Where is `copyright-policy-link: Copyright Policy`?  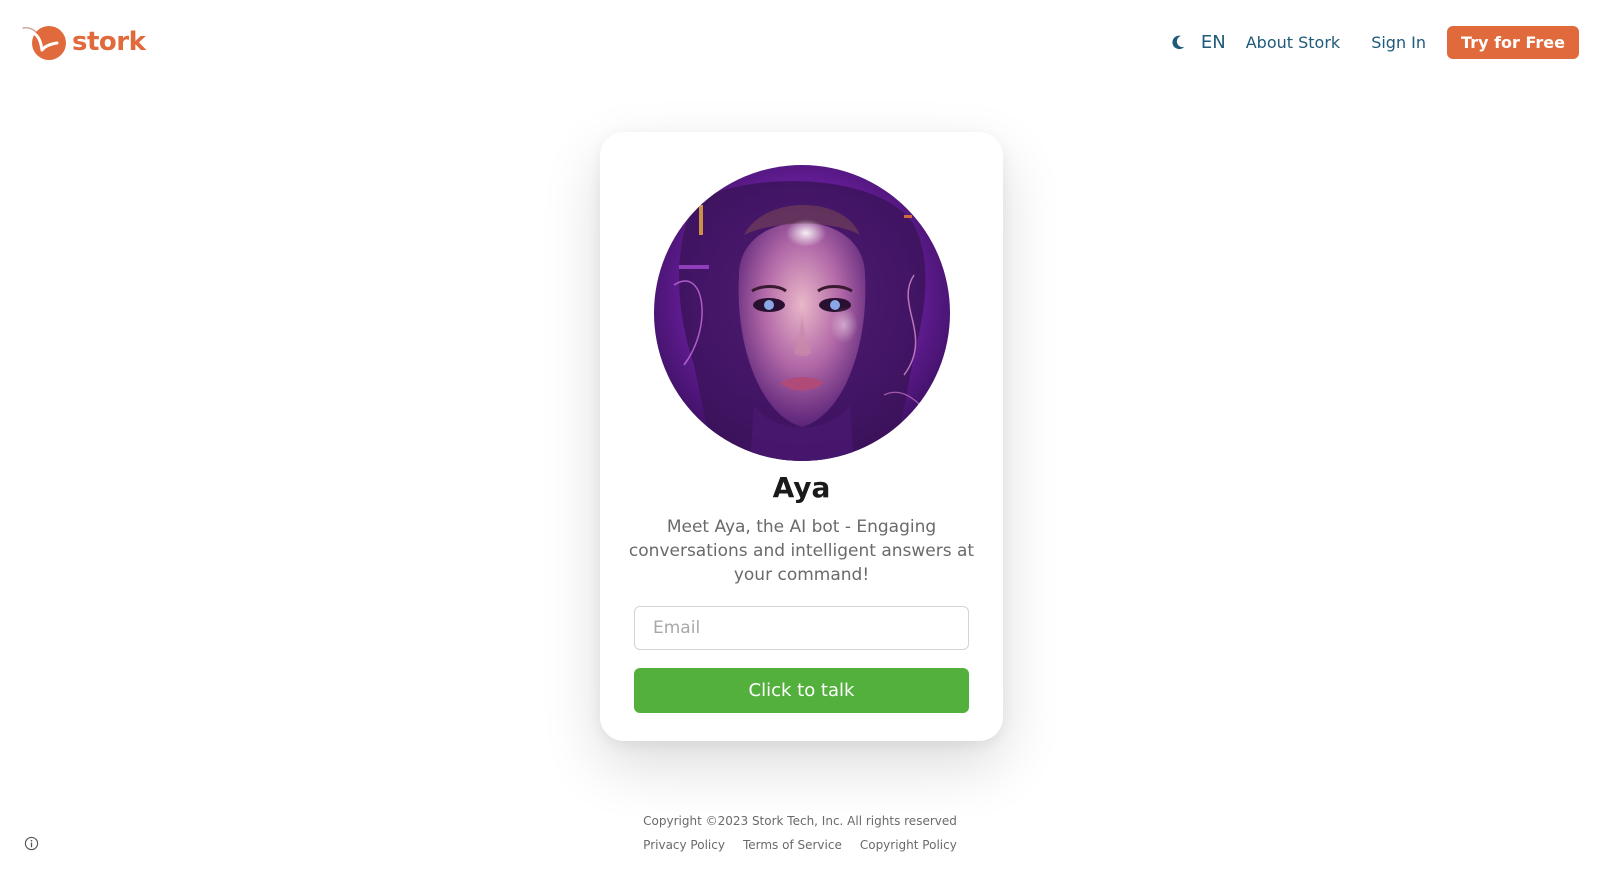
copyright-policy-link: Copyright Policy is located at coordinates (908, 845).